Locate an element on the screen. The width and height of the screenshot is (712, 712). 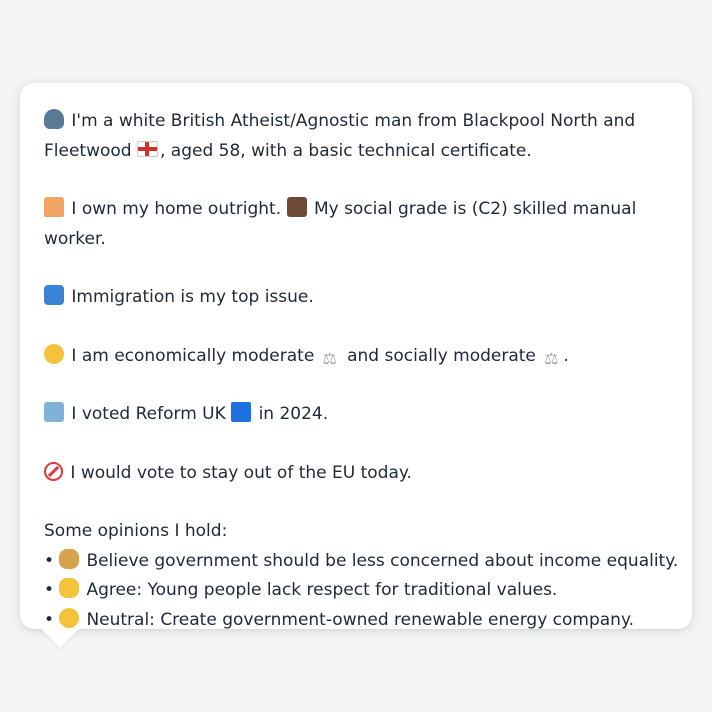
ideology-period: . is located at coordinates (566, 355).